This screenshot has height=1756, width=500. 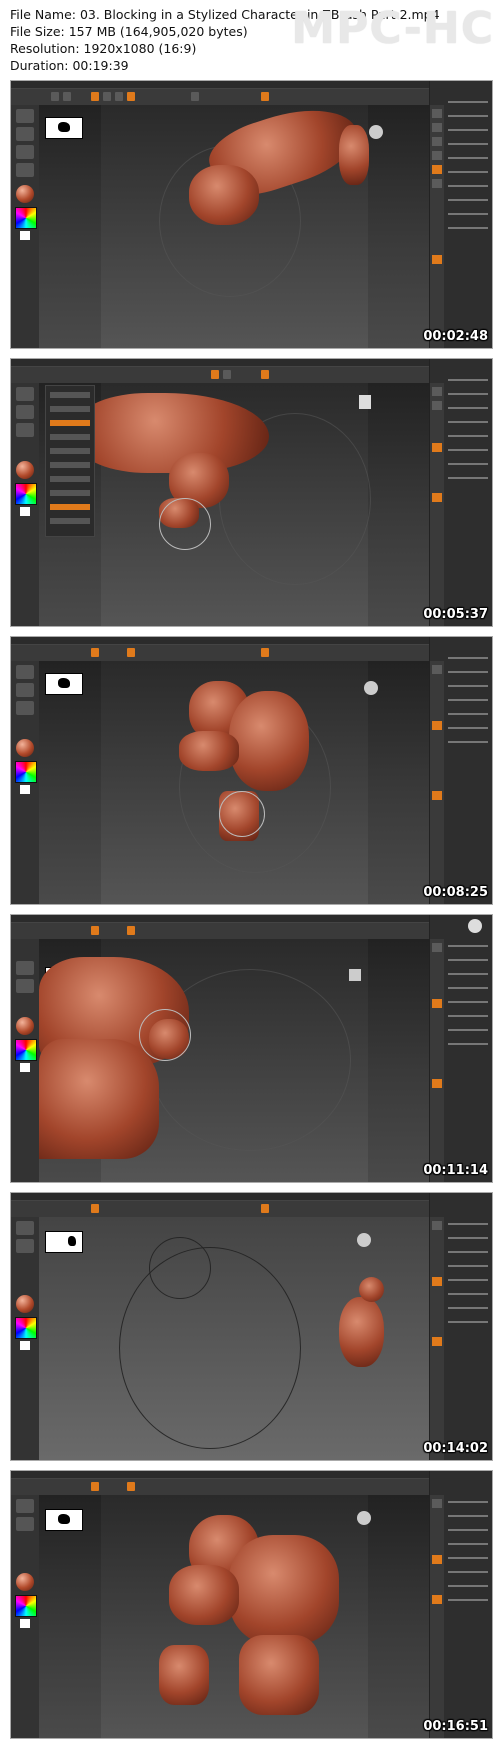 I want to click on floor-button, so click(x=437, y=183).